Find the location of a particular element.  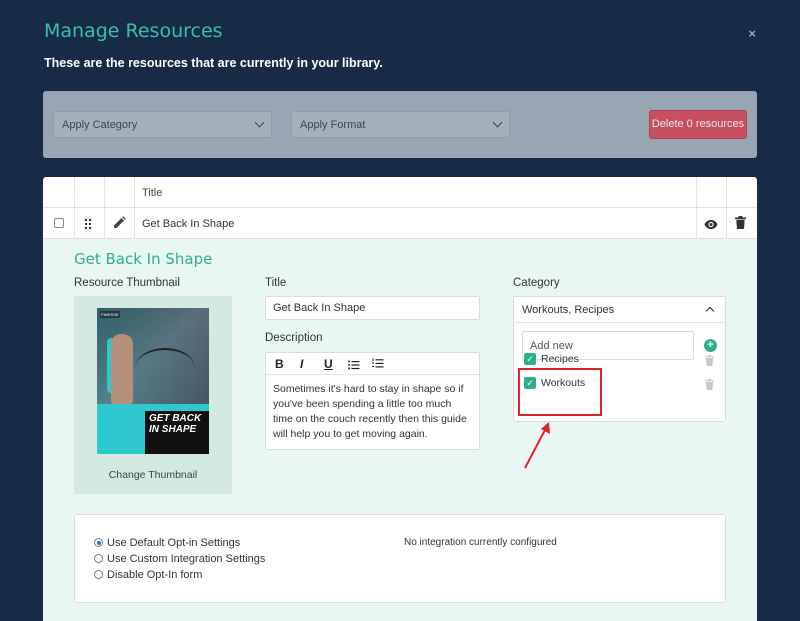

preview-eye-icon is located at coordinates (711, 226).